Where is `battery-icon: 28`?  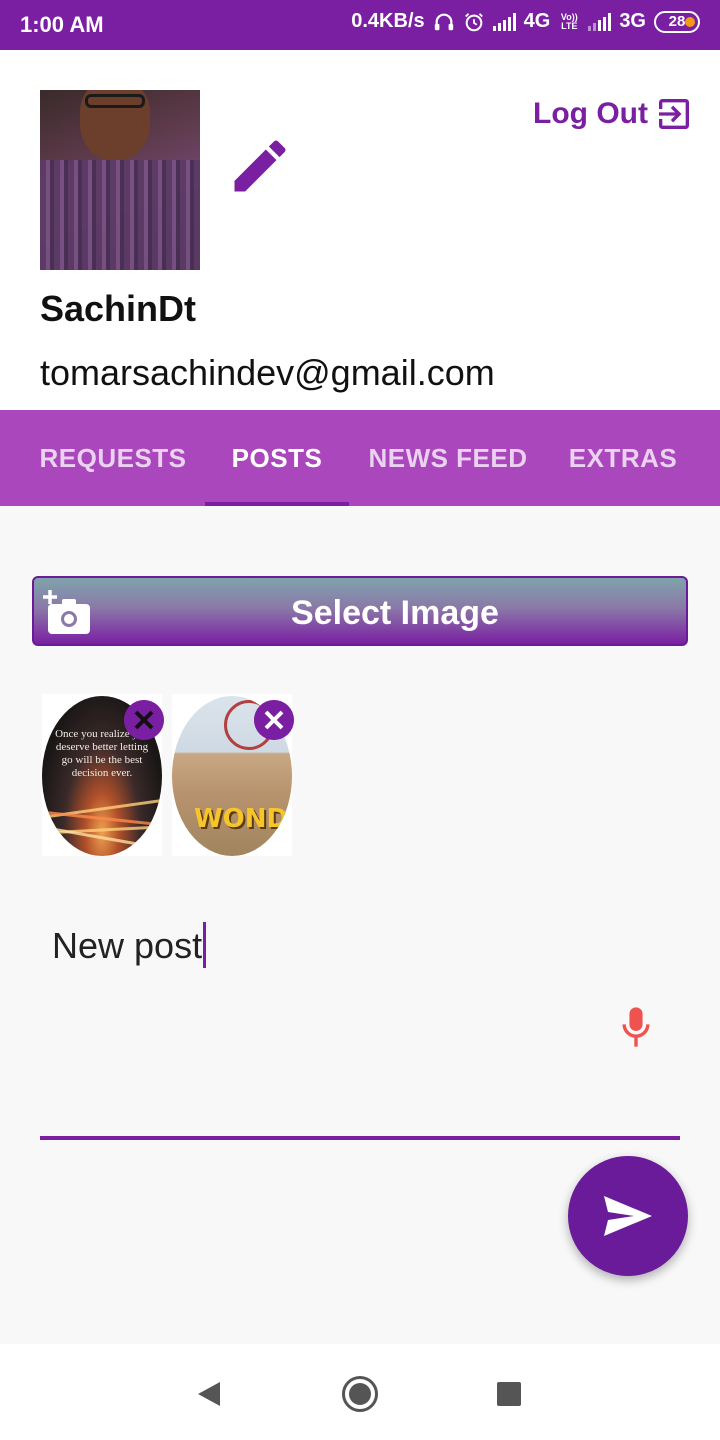
battery-icon: 28 is located at coordinates (677, 21).